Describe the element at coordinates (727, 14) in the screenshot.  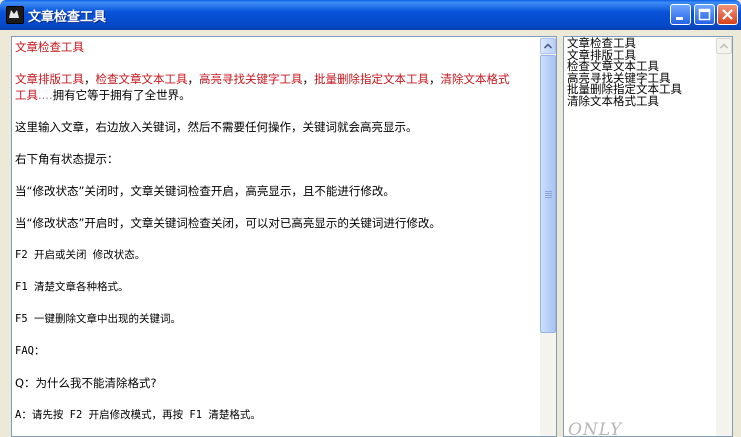
I see `close-button` at that location.